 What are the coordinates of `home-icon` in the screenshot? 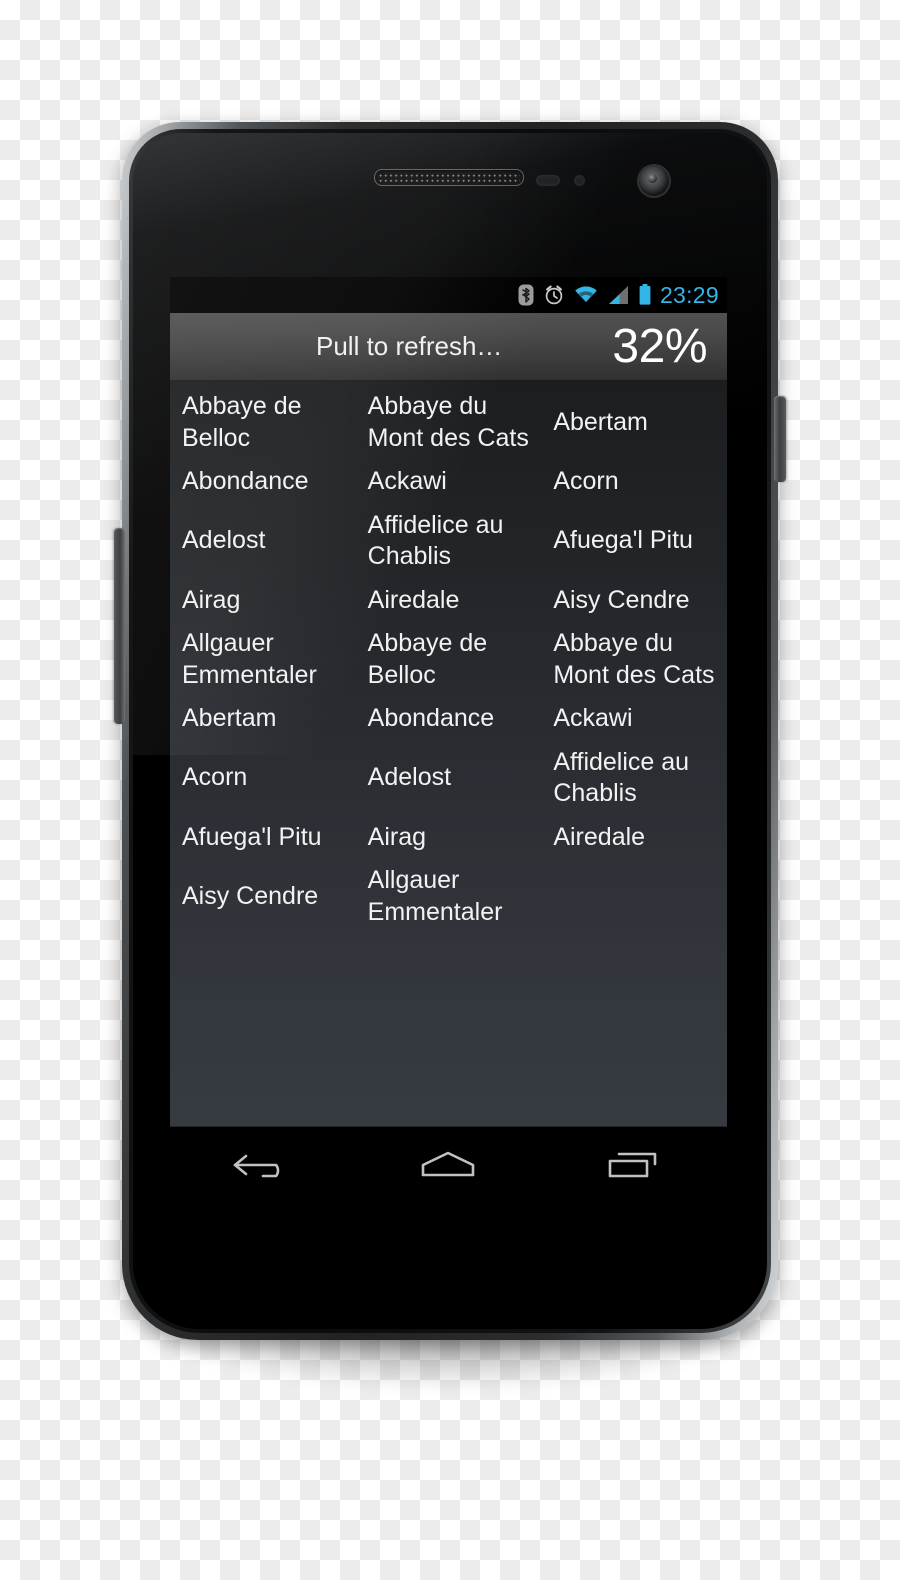 It's located at (448, 1165).